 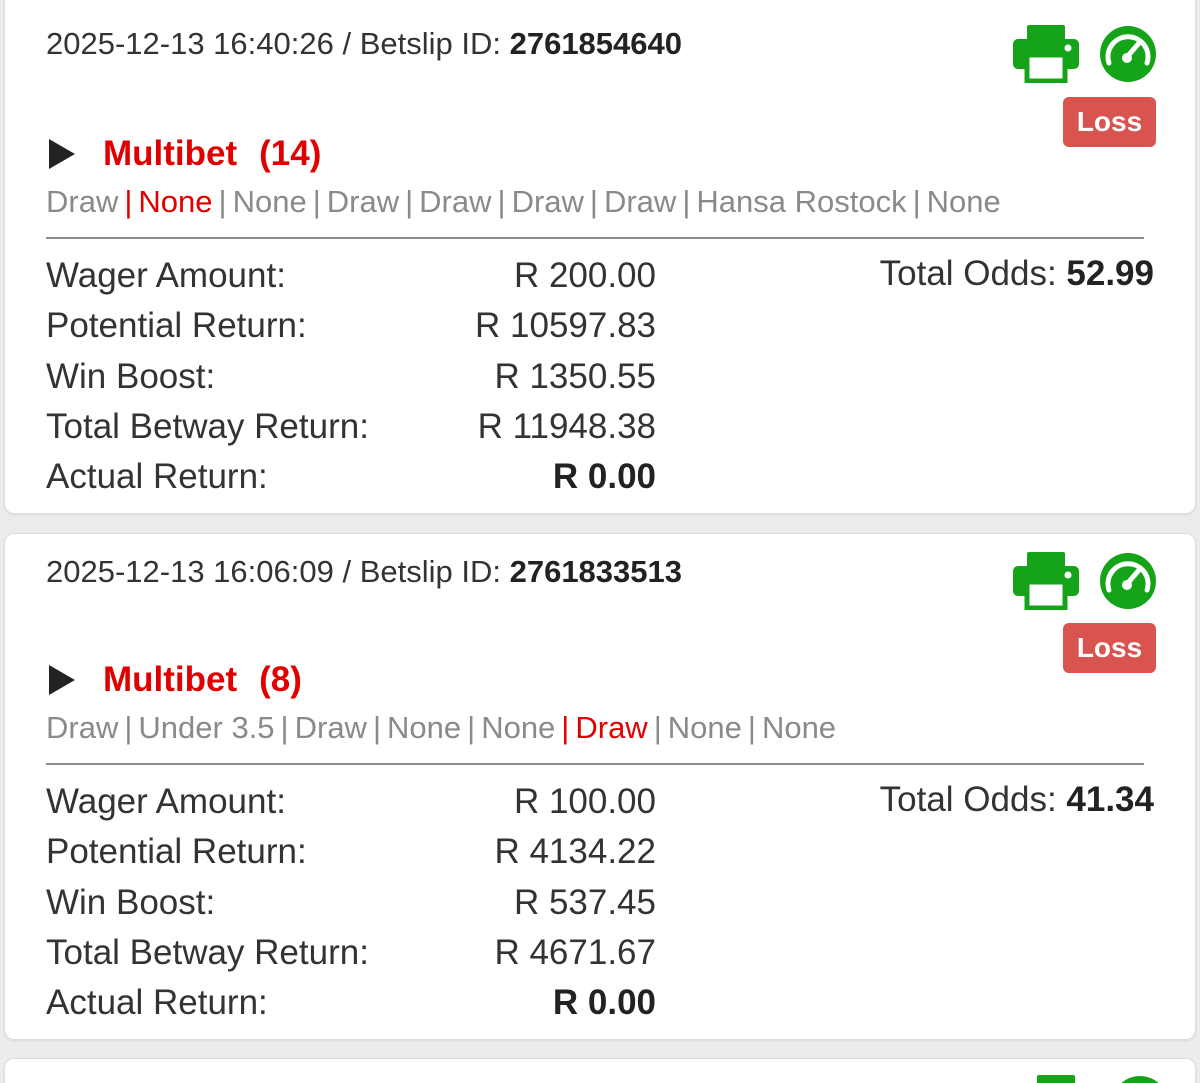 What do you see at coordinates (596, 571) in the screenshot?
I see `betslip-id: 2761833513` at bounding box center [596, 571].